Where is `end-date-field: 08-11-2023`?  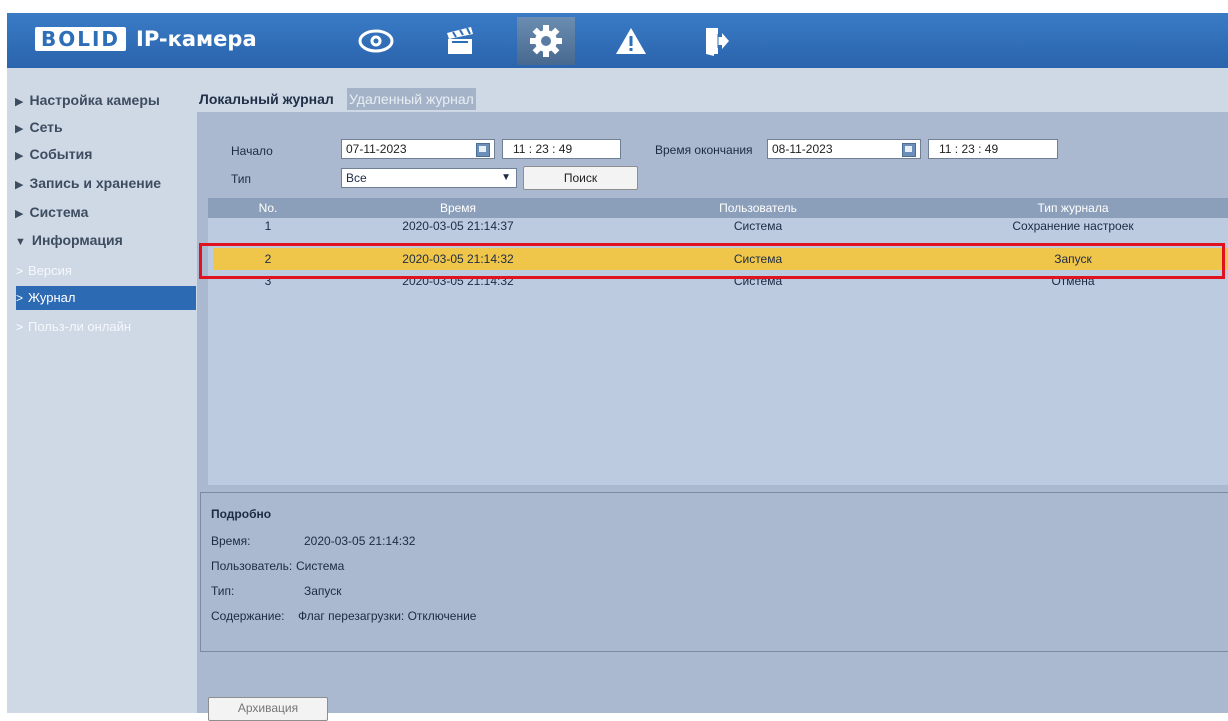
end-date-field: 08-11-2023 is located at coordinates (844, 149).